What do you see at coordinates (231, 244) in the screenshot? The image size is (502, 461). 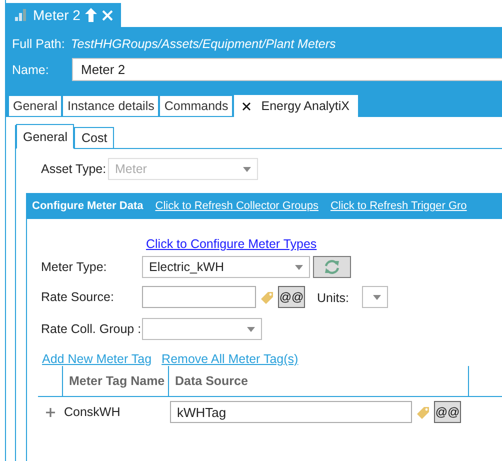 I see `configure-link: Click to Configure Meter Types` at bounding box center [231, 244].